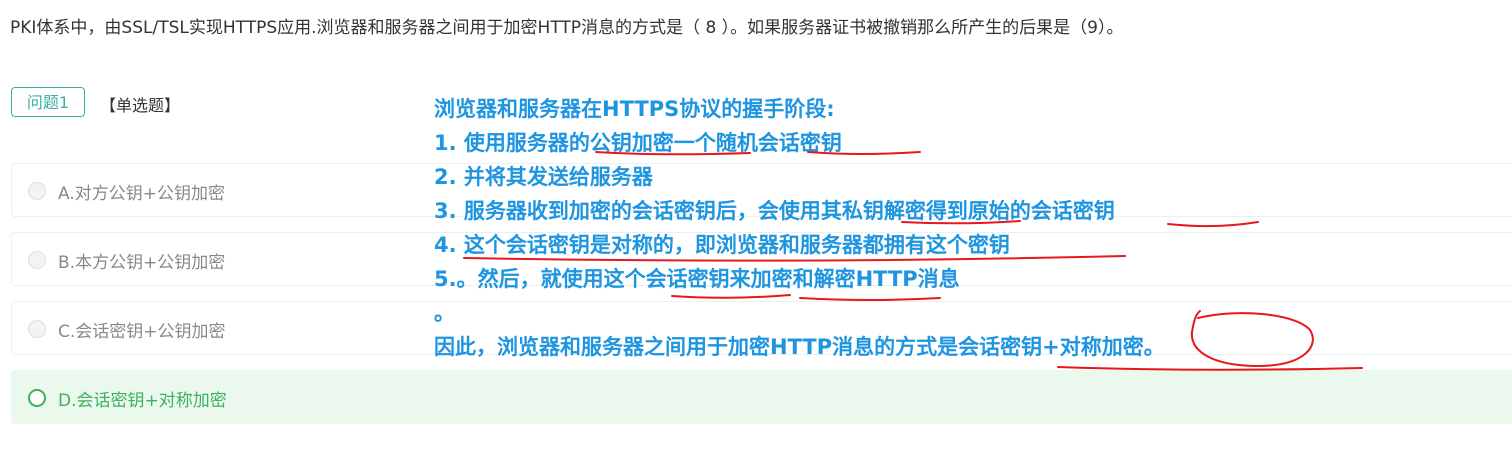  Describe the element at coordinates (48, 102) in the screenshot. I see `question-number-badge: 问题1` at that location.